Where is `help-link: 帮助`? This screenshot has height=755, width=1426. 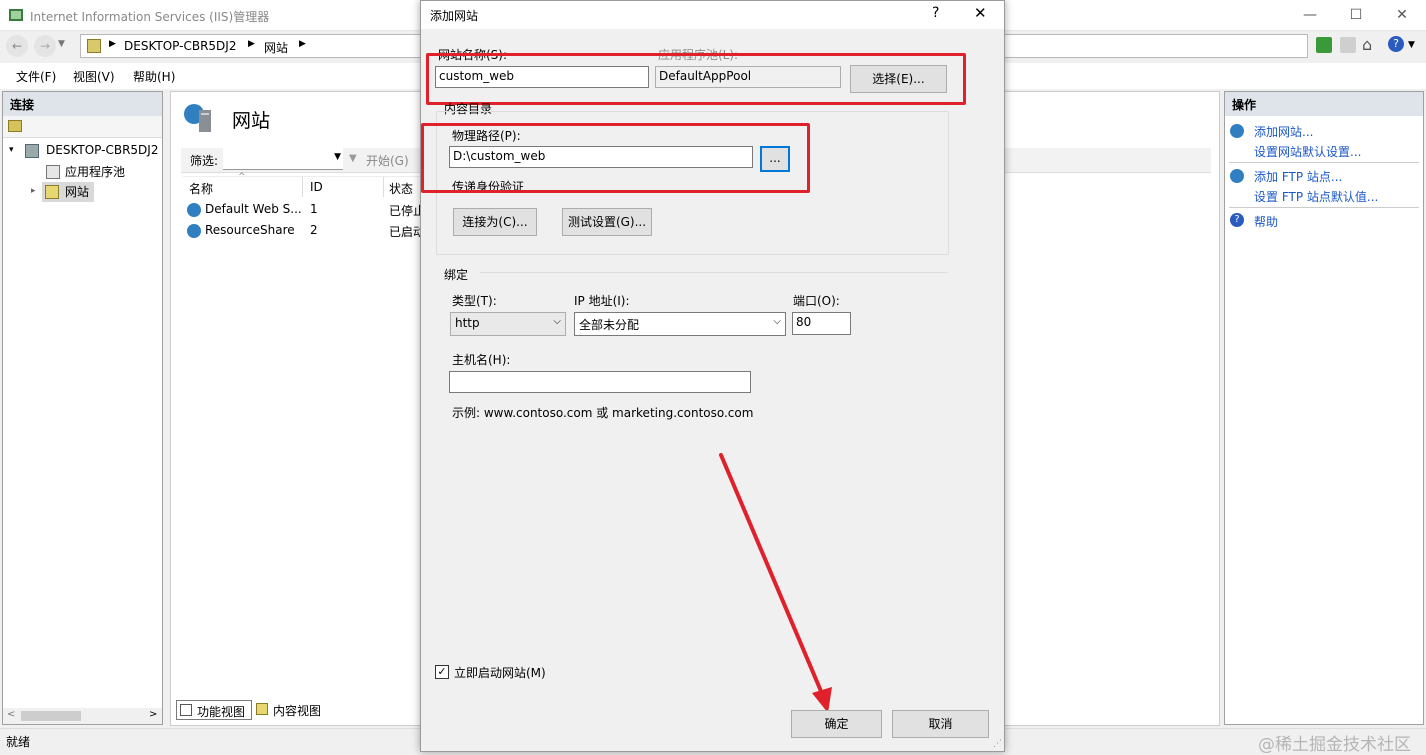
help-link: 帮助 is located at coordinates (1266, 221).